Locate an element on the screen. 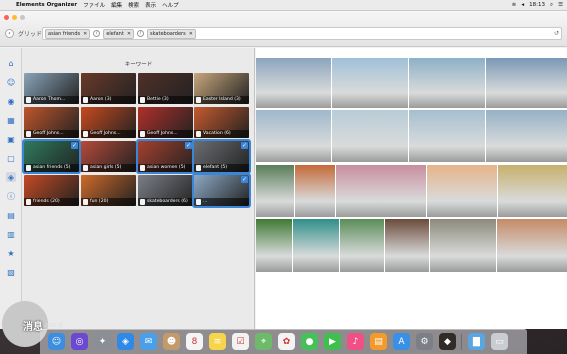 This screenshot has height=354, width=567. downloads-folder-icon: ▇ is located at coordinates (476, 341).